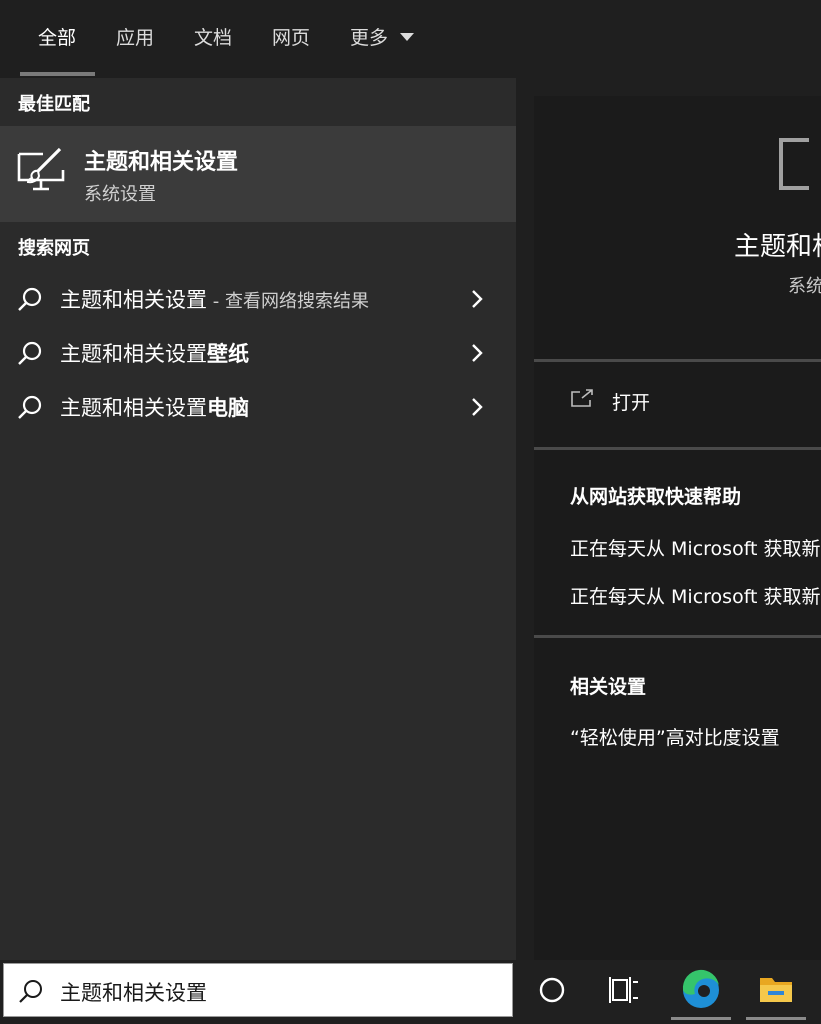 The width and height of the screenshot is (821, 1024). Describe the element at coordinates (120, 194) in the screenshot. I see `best-match-subtitle: 系统设置` at that location.